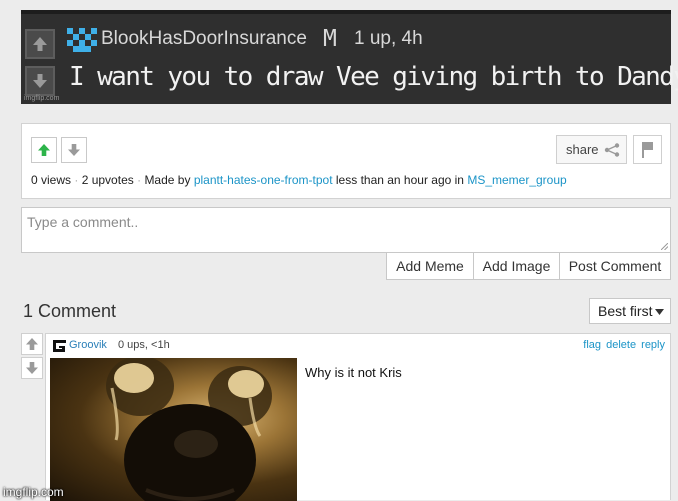 The width and height of the screenshot is (678, 501). I want to click on comments-count: 1 Comment, so click(70, 311).